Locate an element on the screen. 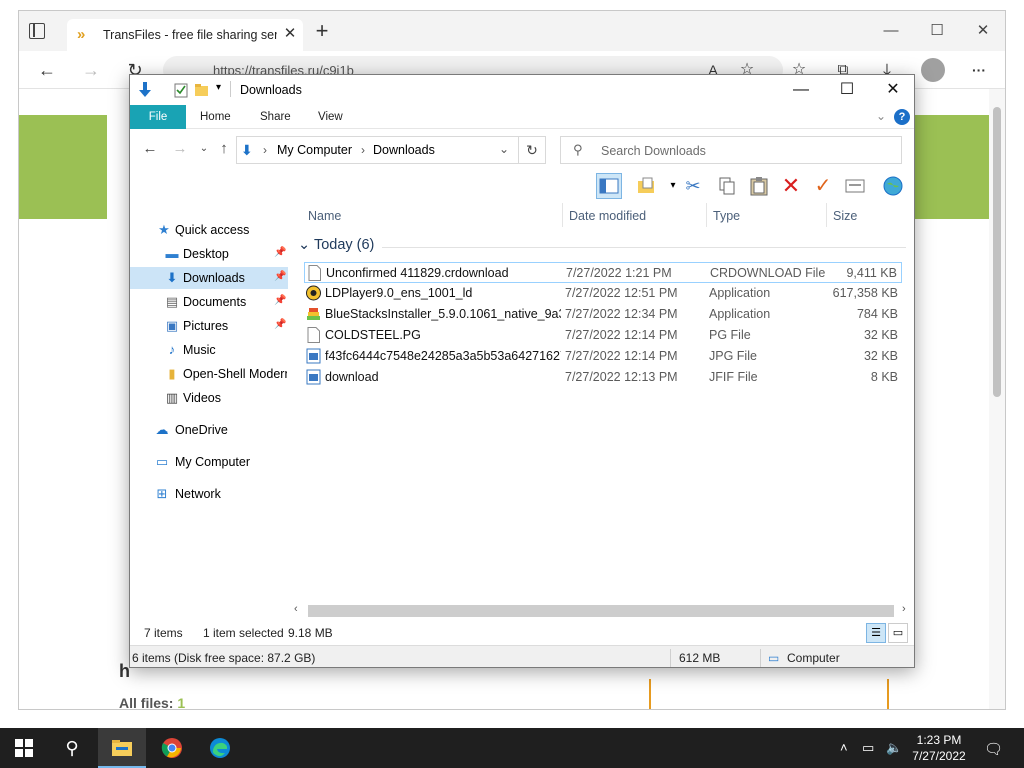 The width and height of the screenshot is (1024, 768). notifications-icon: 🗨 is located at coordinates (993, 749).